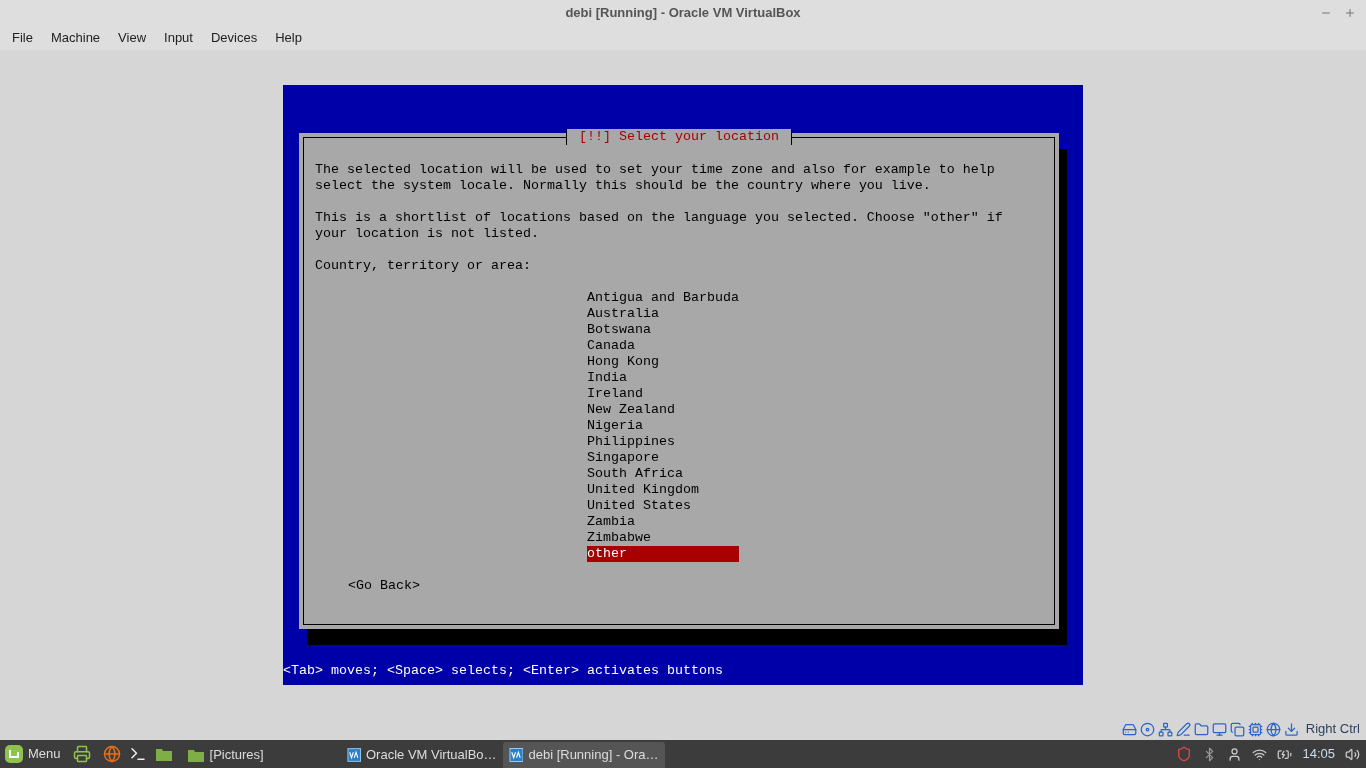  What do you see at coordinates (663, 394) in the screenshot?
I see `list-item: Ireland` at bounding box center [663, 394].